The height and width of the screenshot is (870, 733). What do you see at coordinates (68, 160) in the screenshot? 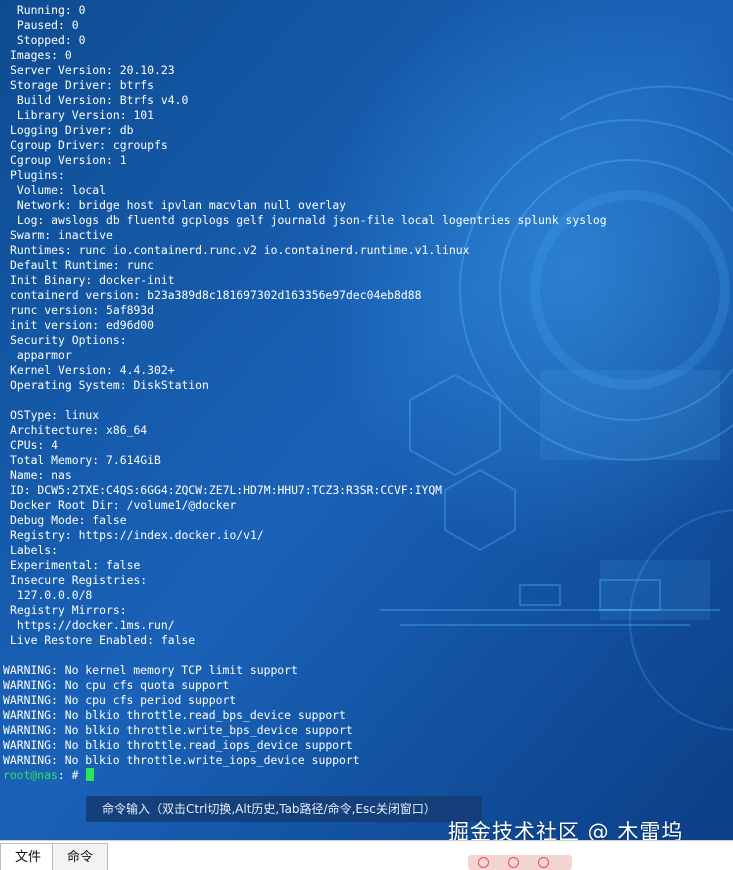
I see `terminal-line: Cgroup Version: 1` at bounding box center [68, 160].